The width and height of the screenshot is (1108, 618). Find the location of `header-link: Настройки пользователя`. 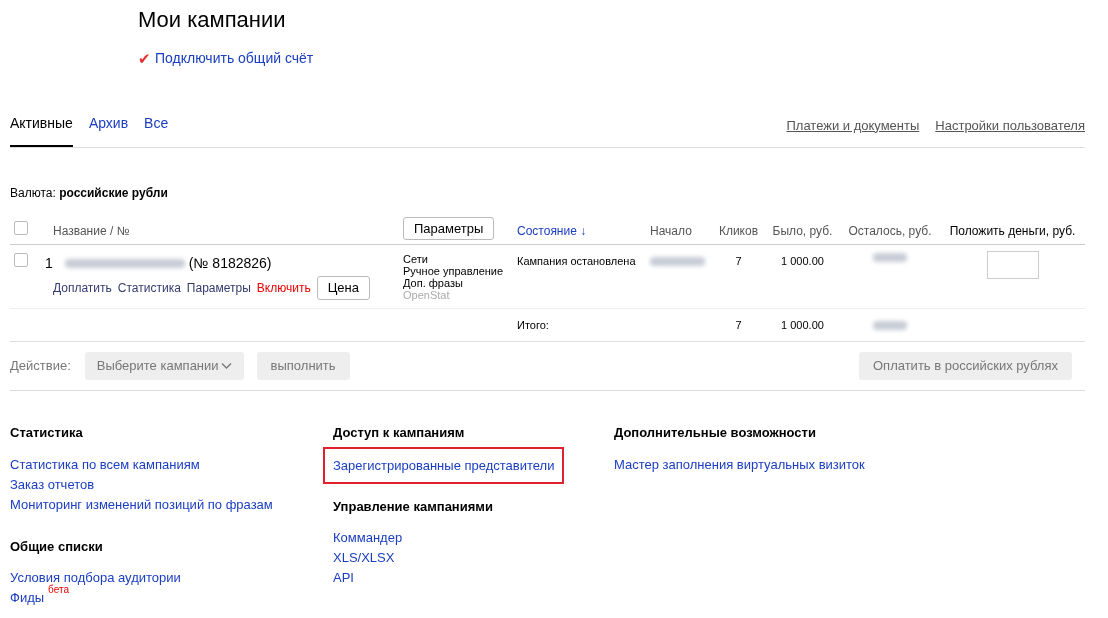

header-link: Настройки пользователя is located at coordinates (1010, 125).